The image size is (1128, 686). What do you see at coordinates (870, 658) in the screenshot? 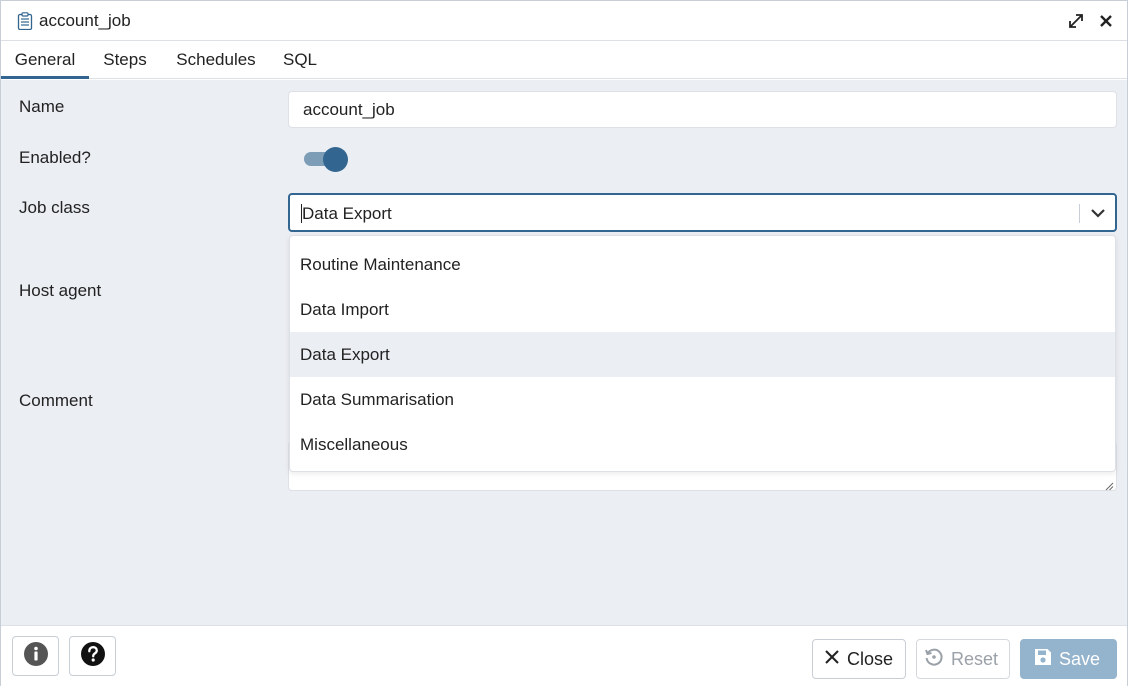
I see `close-button-label: Close` at bounding box center [870, 658].